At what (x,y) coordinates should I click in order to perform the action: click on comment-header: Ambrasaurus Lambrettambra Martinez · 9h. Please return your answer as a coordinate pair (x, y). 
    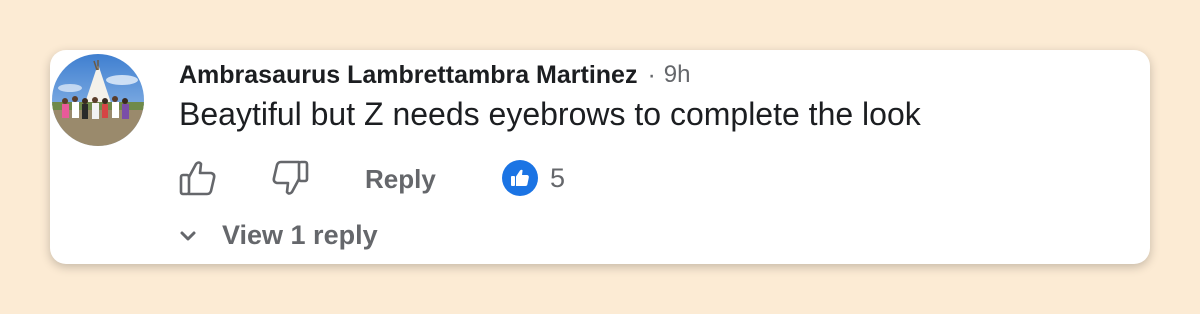
    Looking at the image, I should click on (435, 75).